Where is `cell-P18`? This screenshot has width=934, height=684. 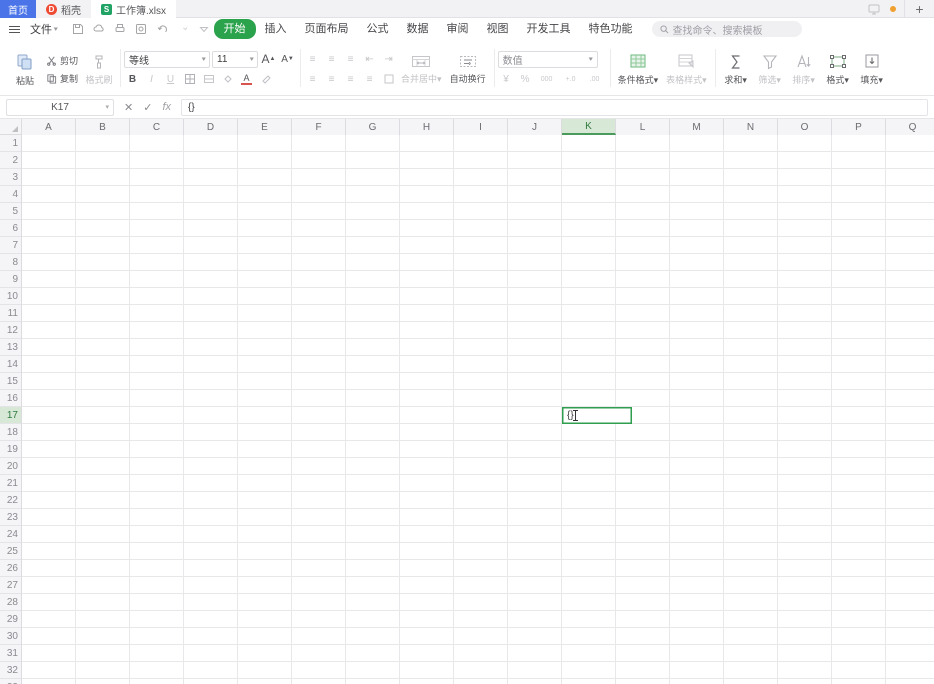 cell-P18 is located at coordinates (859, 432).